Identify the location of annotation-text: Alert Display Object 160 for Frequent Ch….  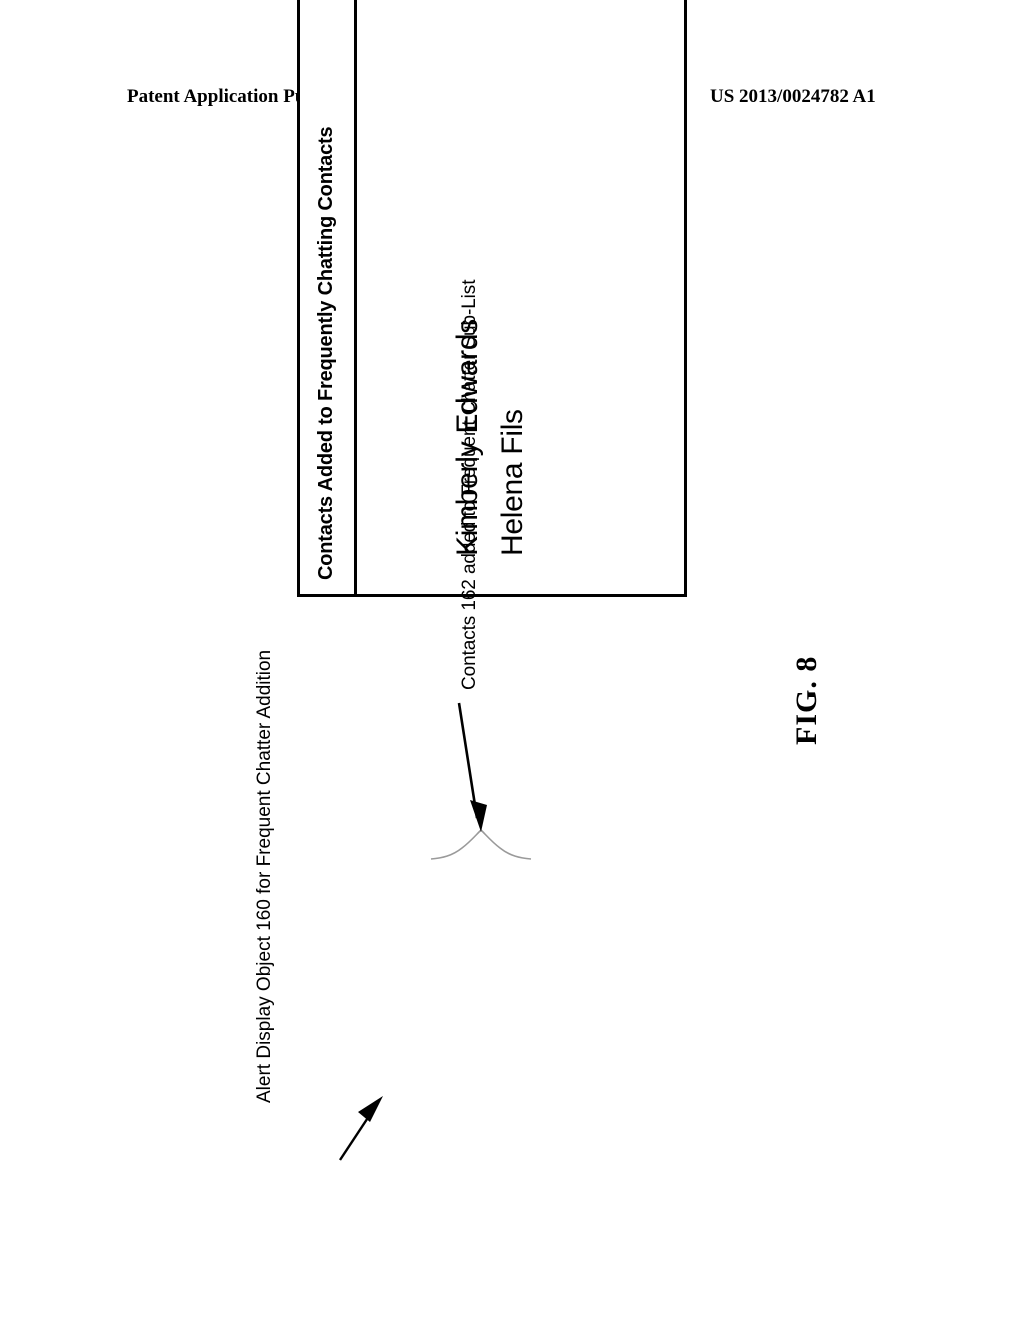
(265, 876).